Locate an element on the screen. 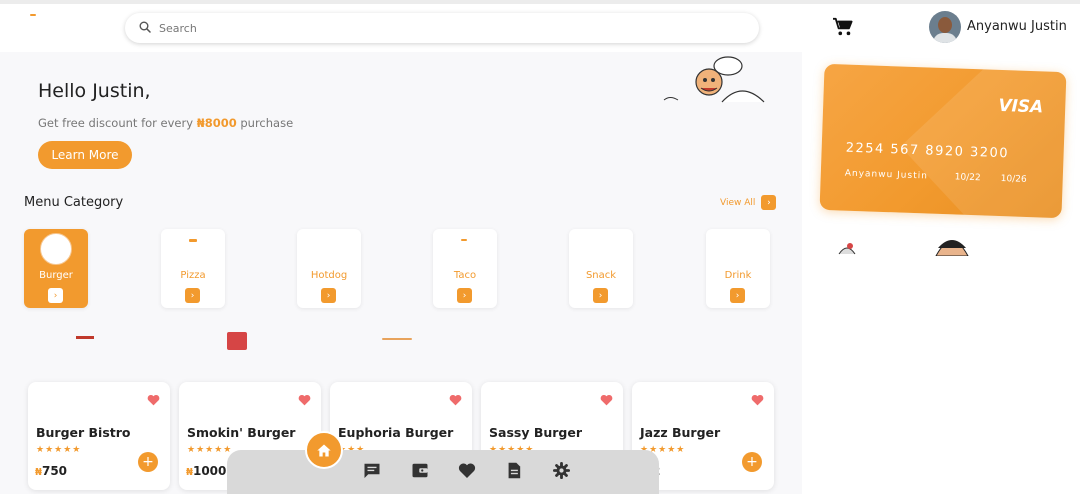 Image resolution: width=1080 pixels, height=494 pixels. user-name: Anyanwu Justin is located at coordinates (1017, 26).